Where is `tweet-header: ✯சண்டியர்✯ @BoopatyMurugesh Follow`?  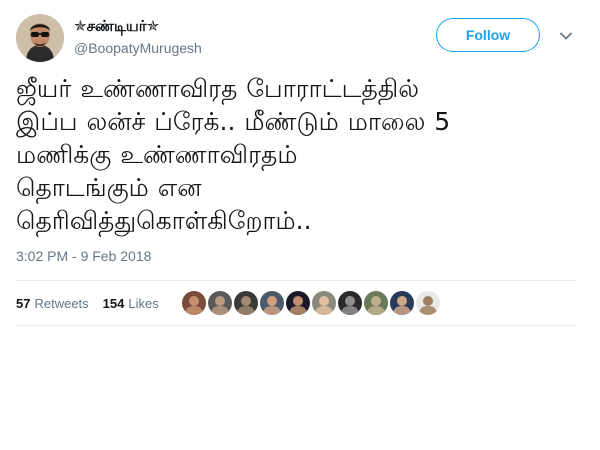
tweet-header: ✯சண்டியர்✯ @BoopatyMurugesh Follow is located at coordinates (300, 39).